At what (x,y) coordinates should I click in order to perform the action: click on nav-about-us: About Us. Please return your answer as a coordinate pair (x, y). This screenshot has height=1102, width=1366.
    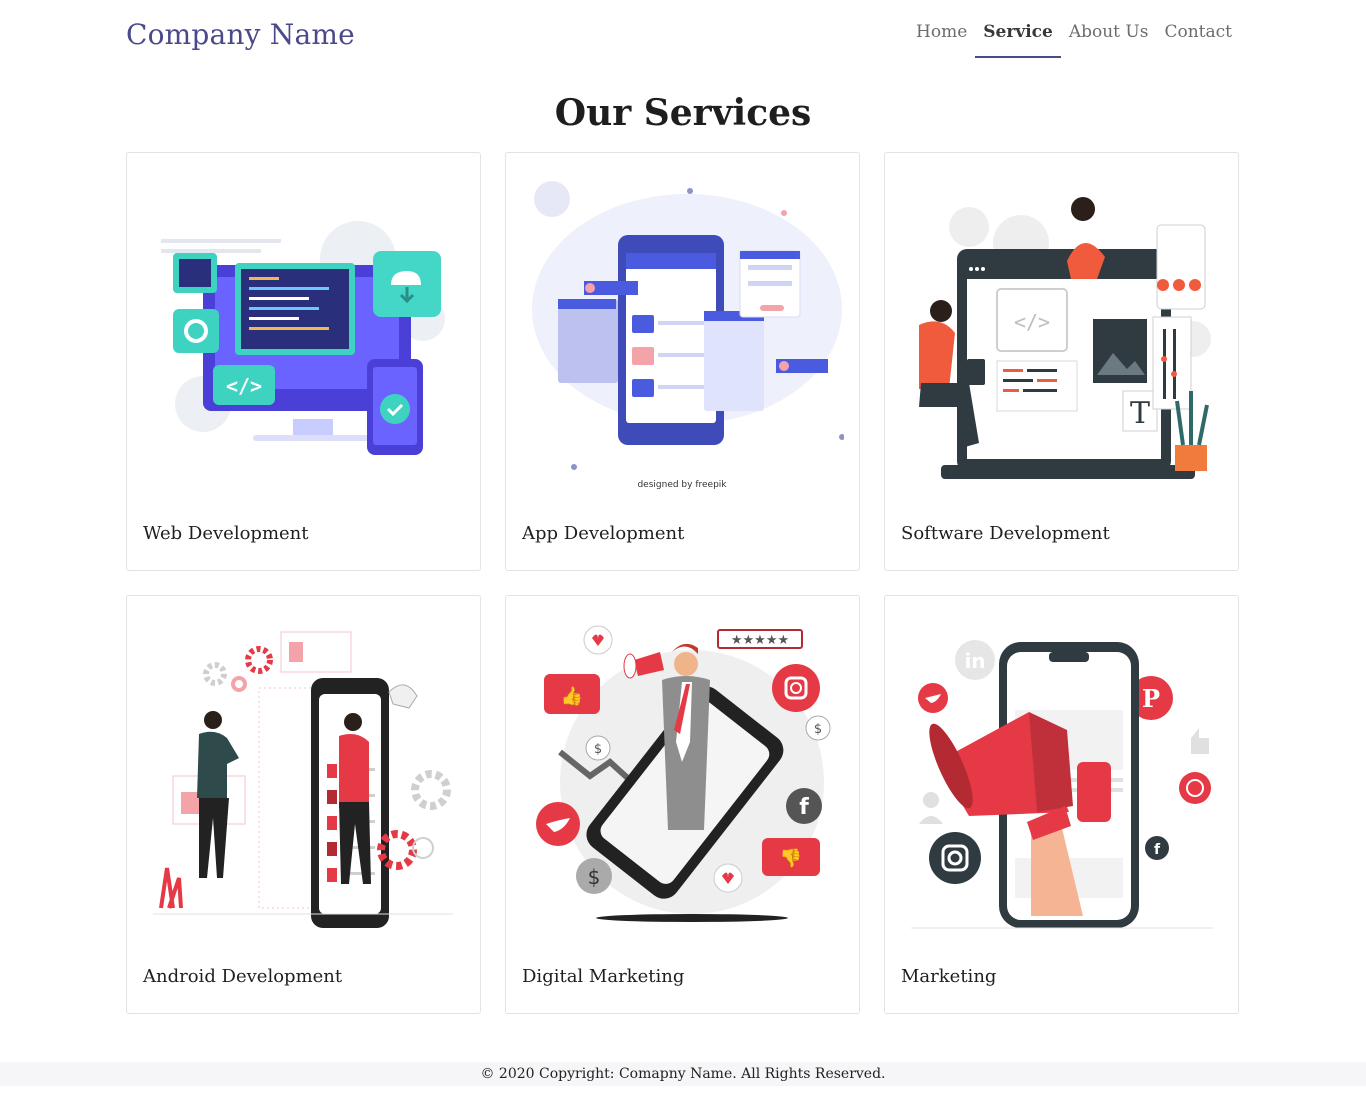
    Looking at the image, I should click on (1109, 40).